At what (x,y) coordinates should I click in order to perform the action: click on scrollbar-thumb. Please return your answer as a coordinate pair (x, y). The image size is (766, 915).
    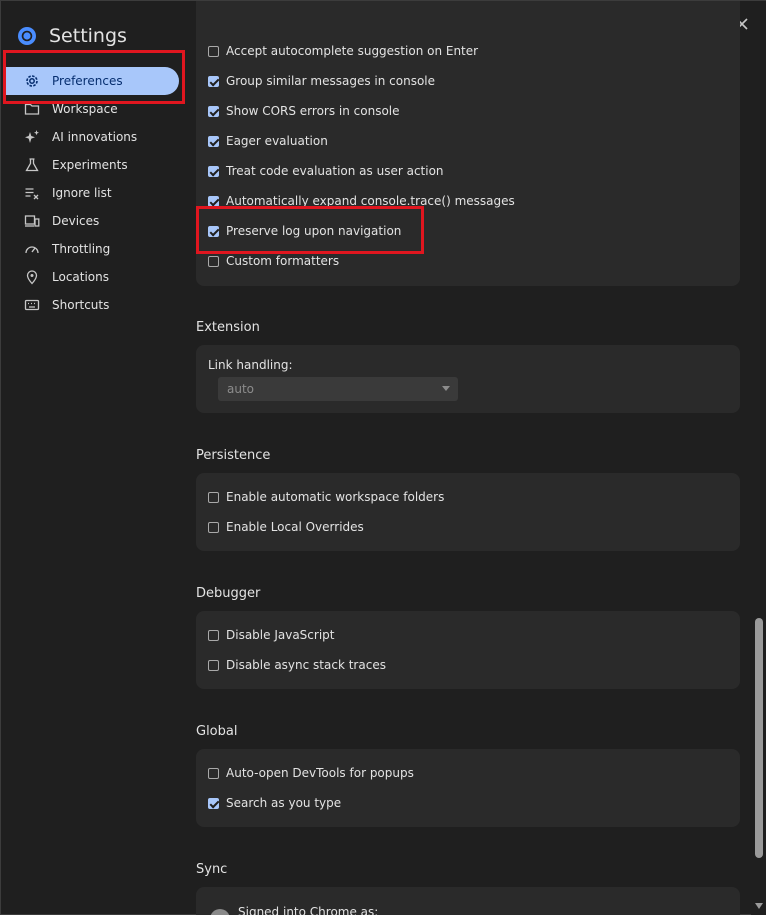
    Looking at the image, I should click on (759, 738).